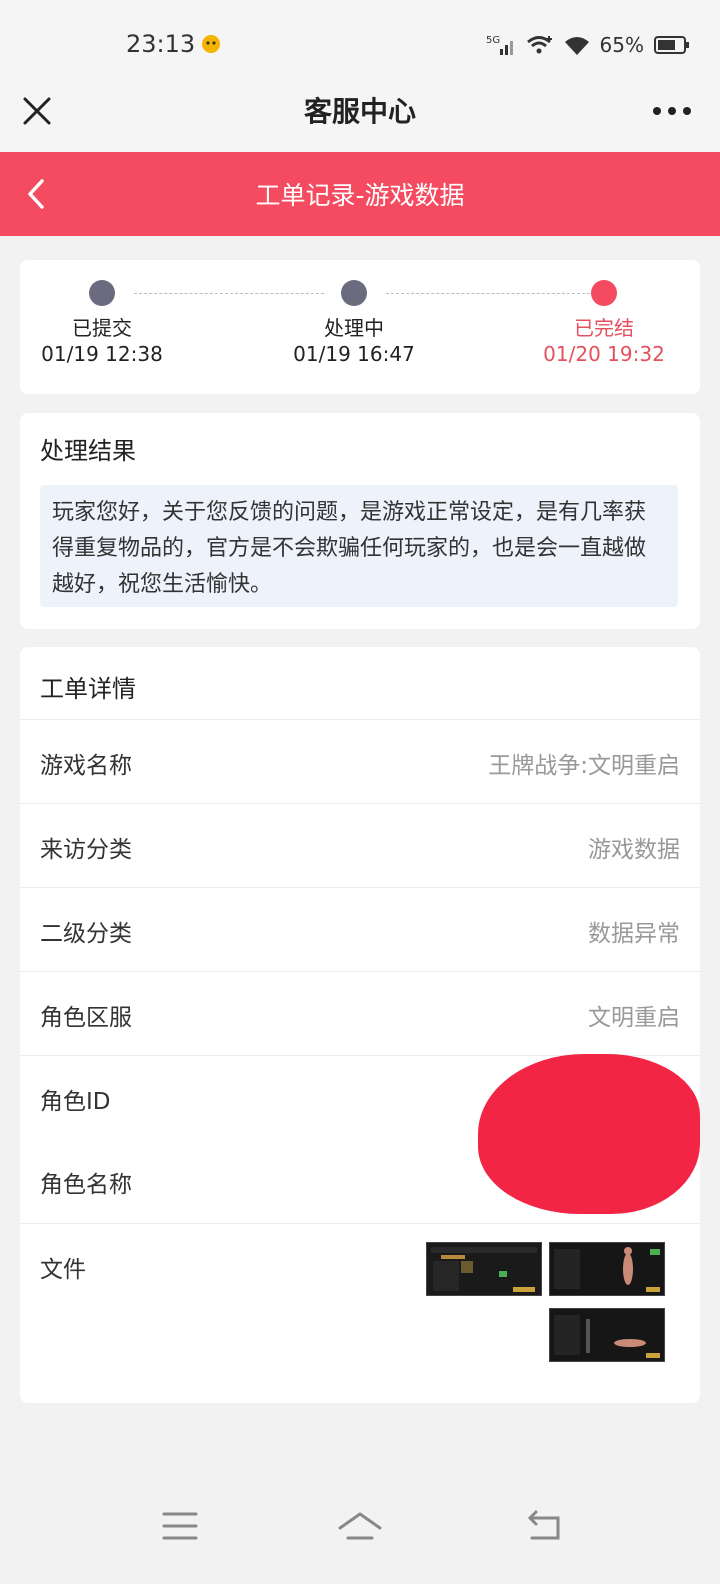  Describe the element at coordinates (86, 1185) in the screenshot. I see `detail-key: 角色名称` at that location.